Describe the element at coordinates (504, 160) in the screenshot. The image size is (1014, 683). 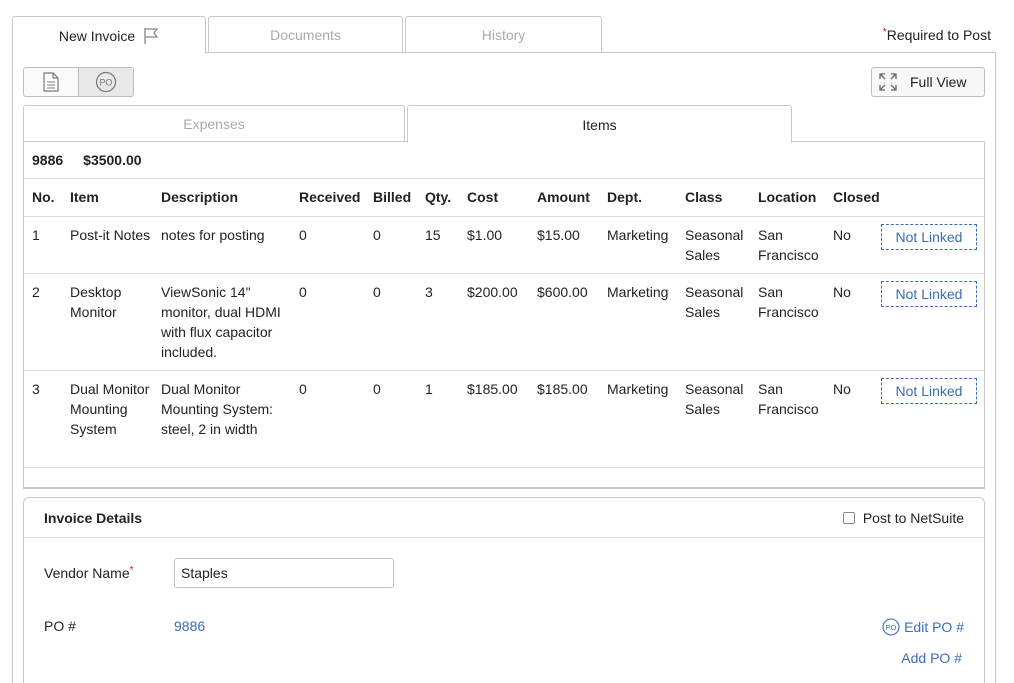
I see `items-summary: 9886 $3500.00` at that location.